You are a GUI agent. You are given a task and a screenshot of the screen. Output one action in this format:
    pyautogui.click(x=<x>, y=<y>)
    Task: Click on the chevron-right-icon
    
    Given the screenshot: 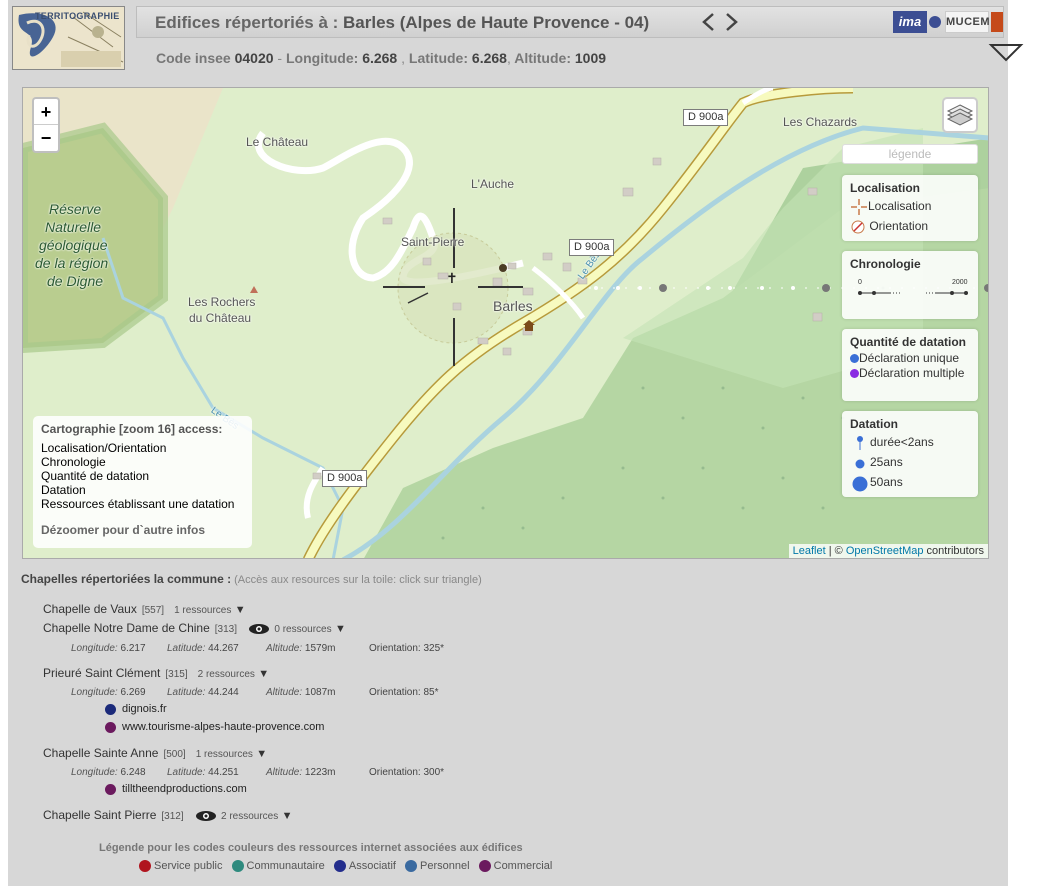 What is the action you would take?
    pyautogui.click(x=732, y=22)
    